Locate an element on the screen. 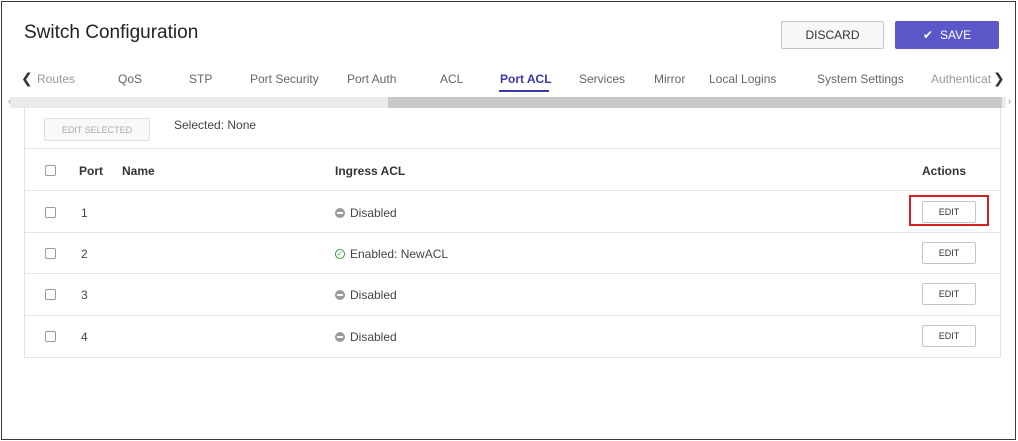 The image size is (1018, 441). tab-port-security: Port Security is located at coordinates (284, 79).